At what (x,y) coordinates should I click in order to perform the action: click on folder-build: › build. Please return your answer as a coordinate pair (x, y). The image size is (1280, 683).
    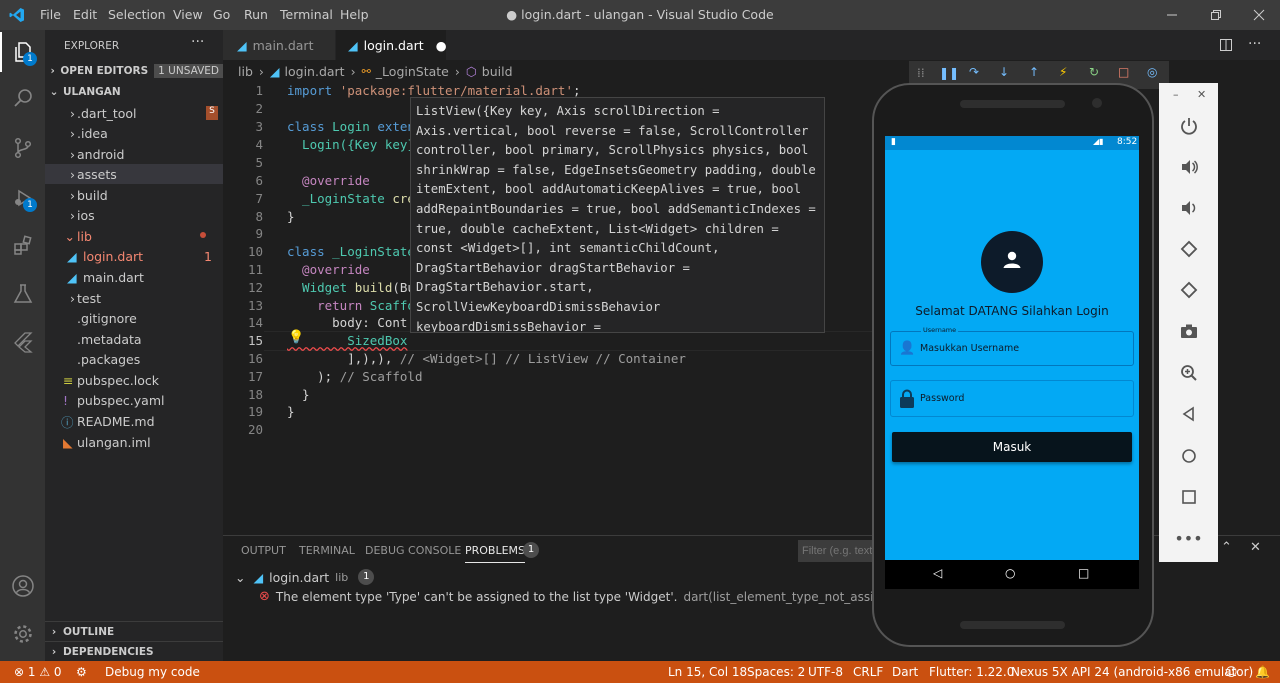
    Looking at the image, I should click on (134, 195).